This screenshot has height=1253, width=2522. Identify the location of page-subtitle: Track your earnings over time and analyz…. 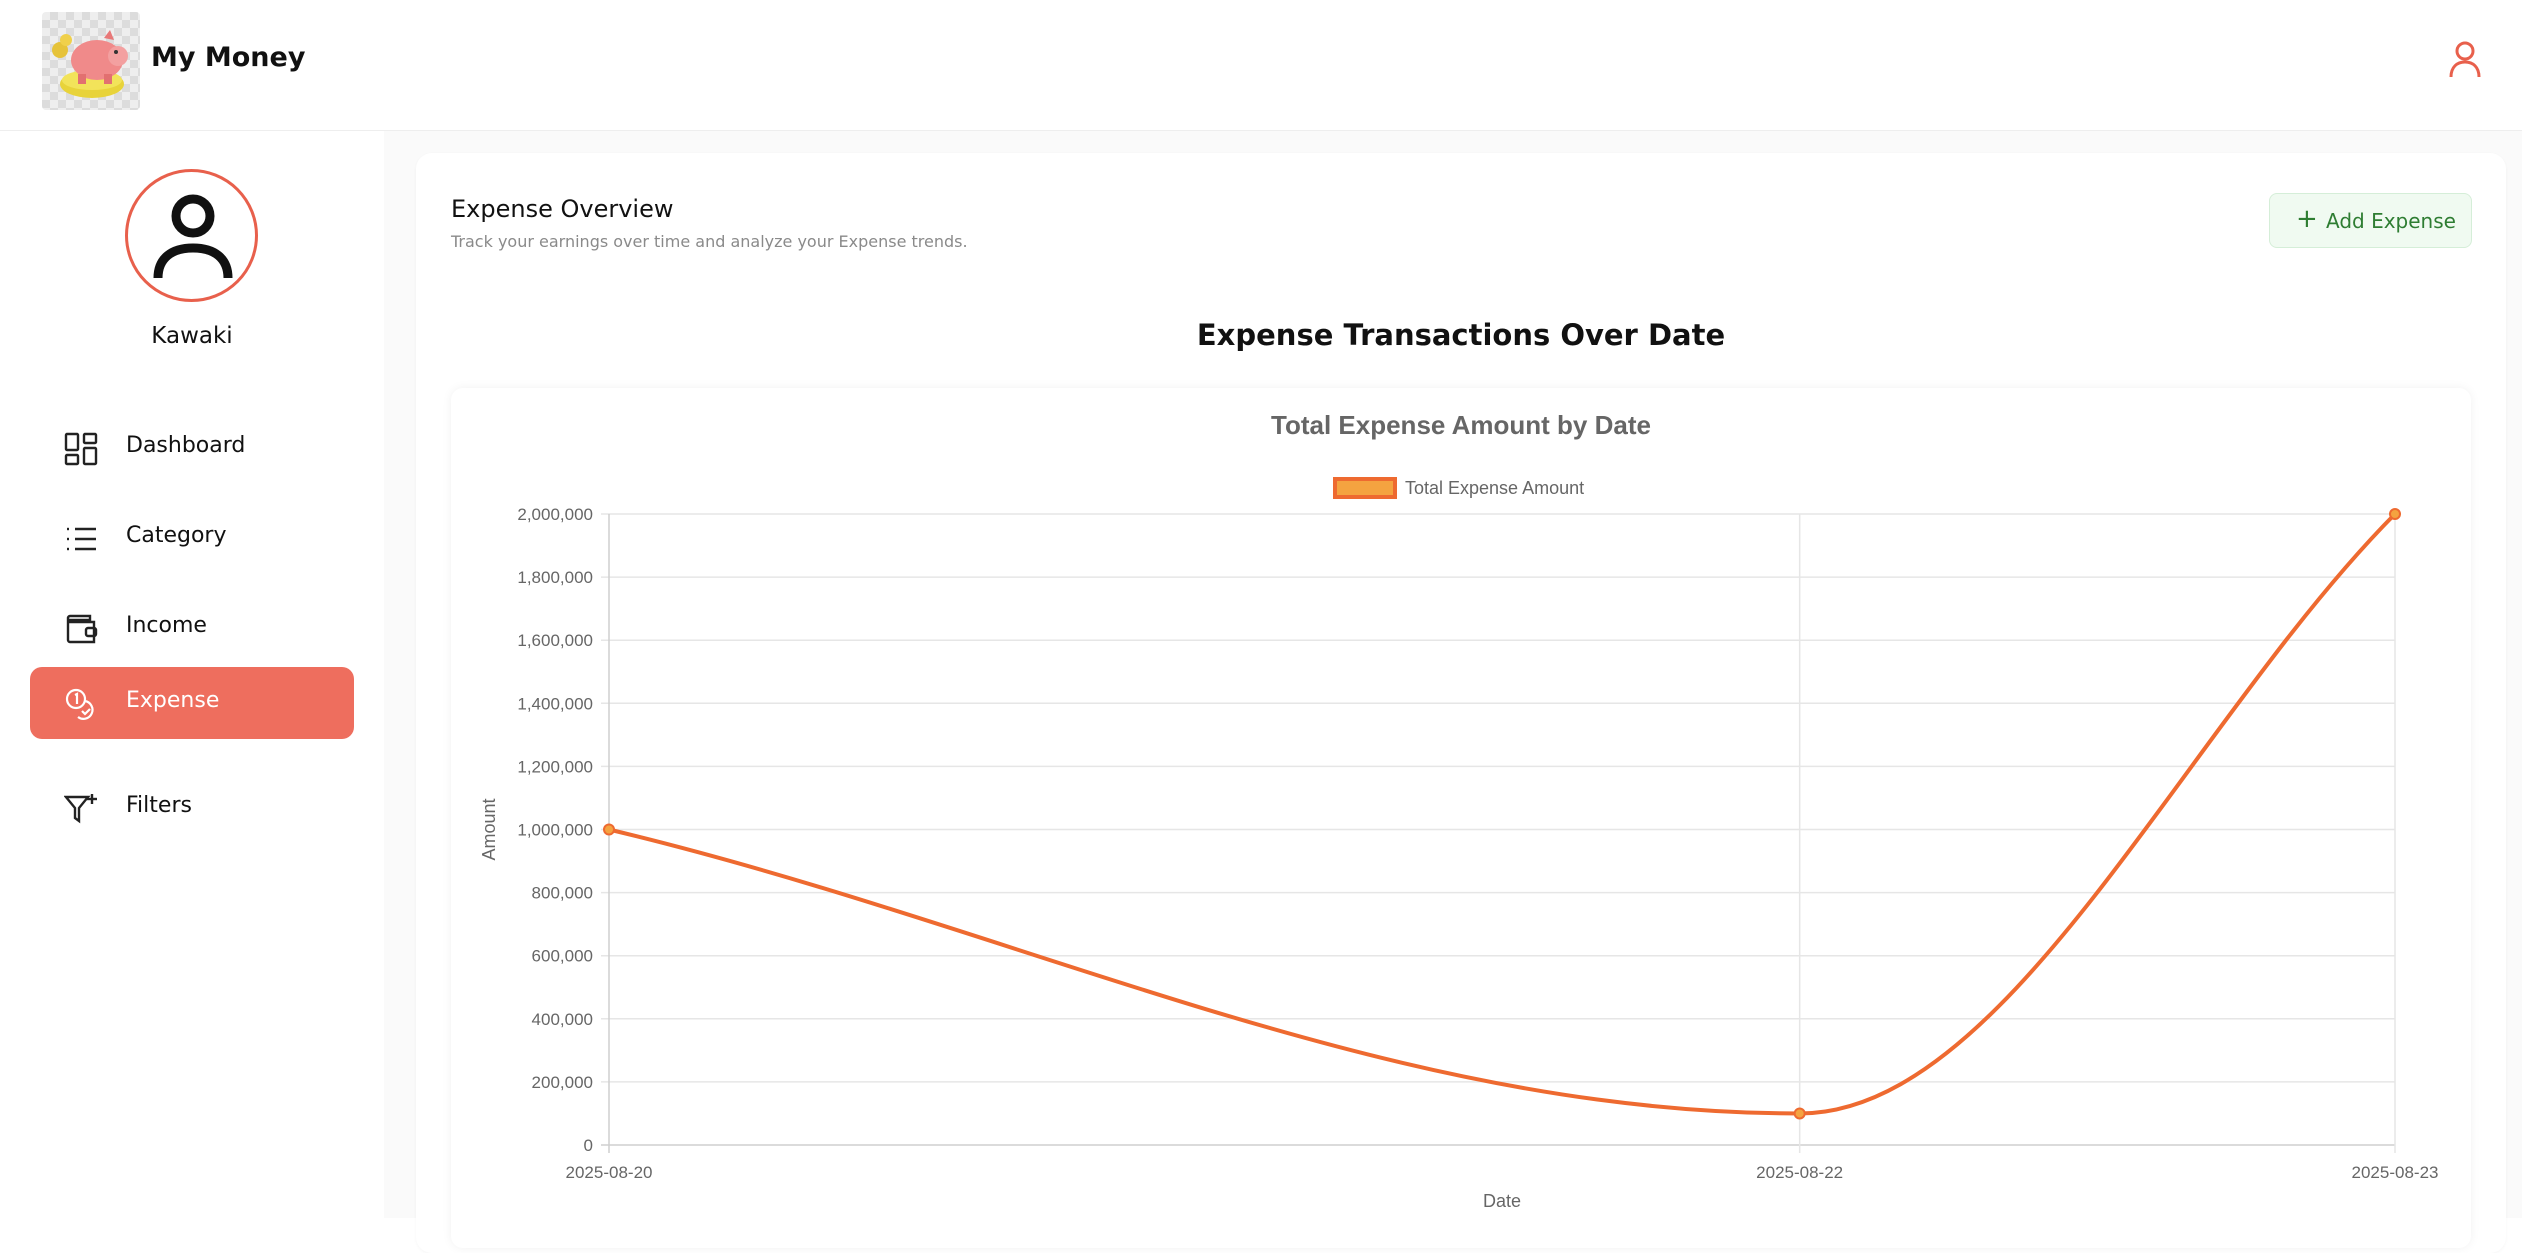
(709, 241).